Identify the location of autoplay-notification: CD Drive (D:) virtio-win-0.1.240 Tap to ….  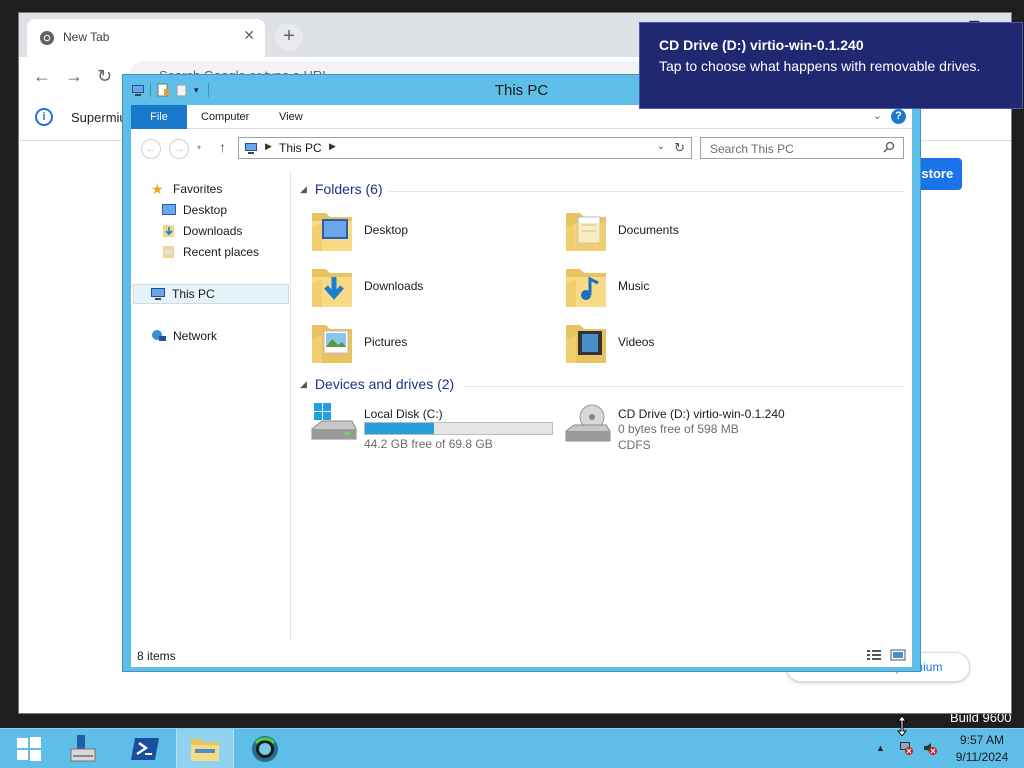
(831, 65).